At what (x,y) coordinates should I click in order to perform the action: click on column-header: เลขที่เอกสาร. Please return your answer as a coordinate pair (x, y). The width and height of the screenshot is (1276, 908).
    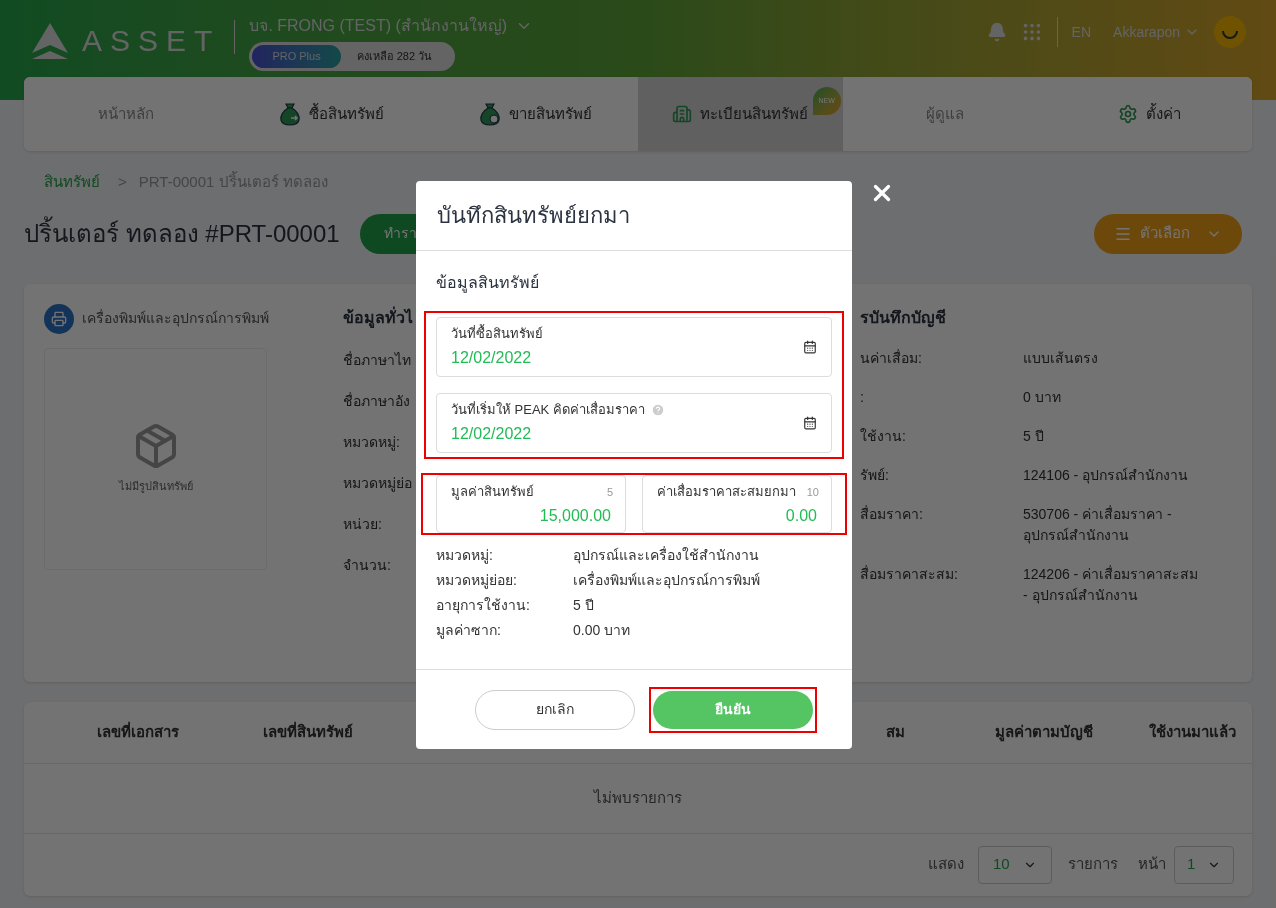
    Looking at the image, I should click on (138, 731).